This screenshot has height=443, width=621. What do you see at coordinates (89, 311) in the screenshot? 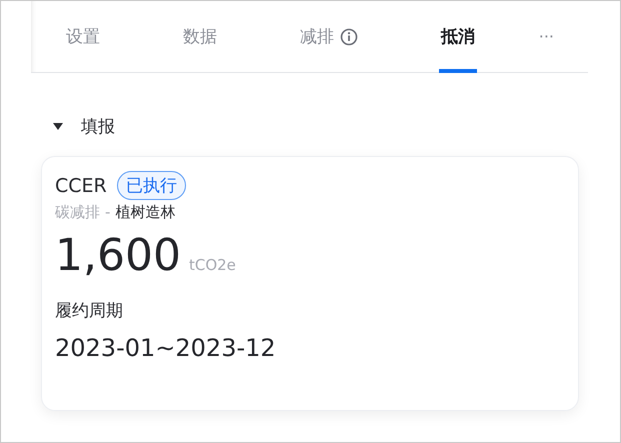
I see `period-label: 履约周期` at bounding box center [89, 311].